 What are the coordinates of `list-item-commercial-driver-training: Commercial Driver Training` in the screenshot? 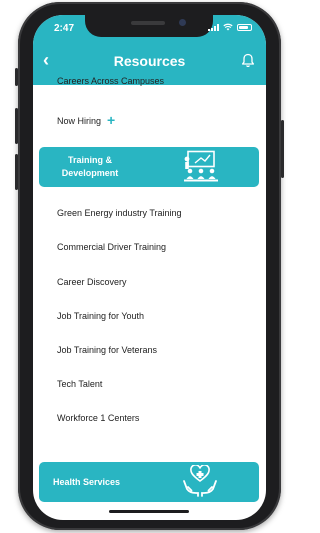 It's located at (111, 247).